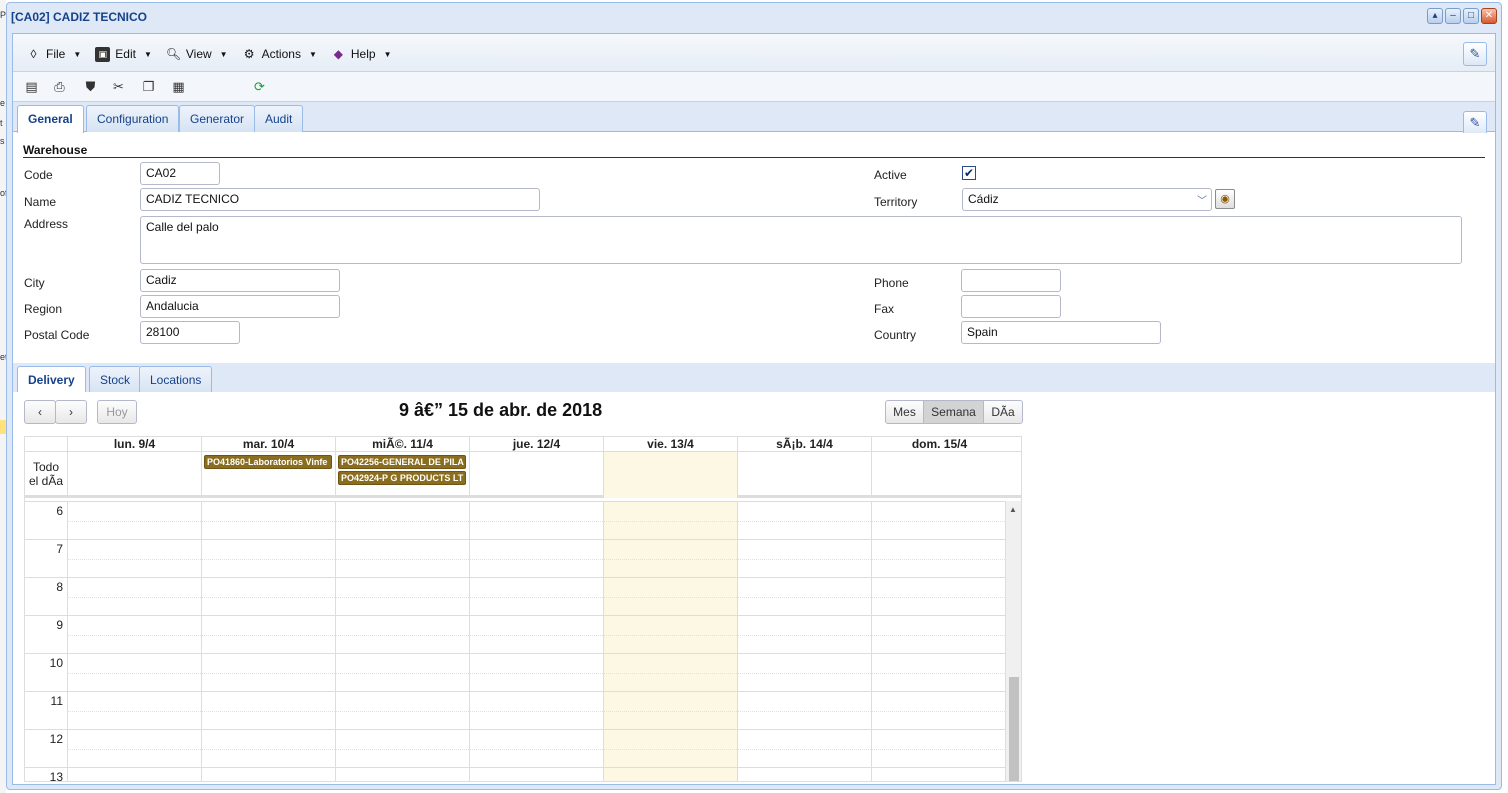 This screenshot has height=793, width=1508. Describe the element at coordinates (57, 335) in the screenshot. I see `postal-code-label: Postal Code` at that location.